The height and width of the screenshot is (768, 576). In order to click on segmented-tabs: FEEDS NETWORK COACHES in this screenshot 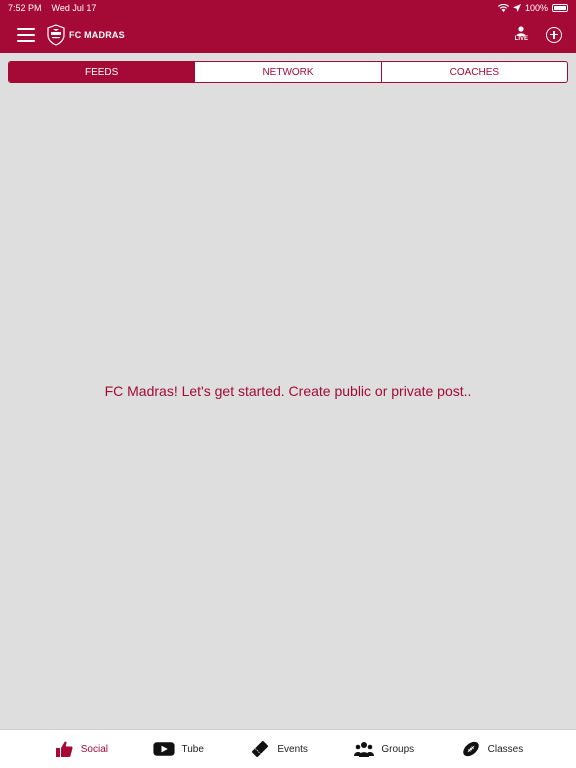, I will do `click(288, 72)`.